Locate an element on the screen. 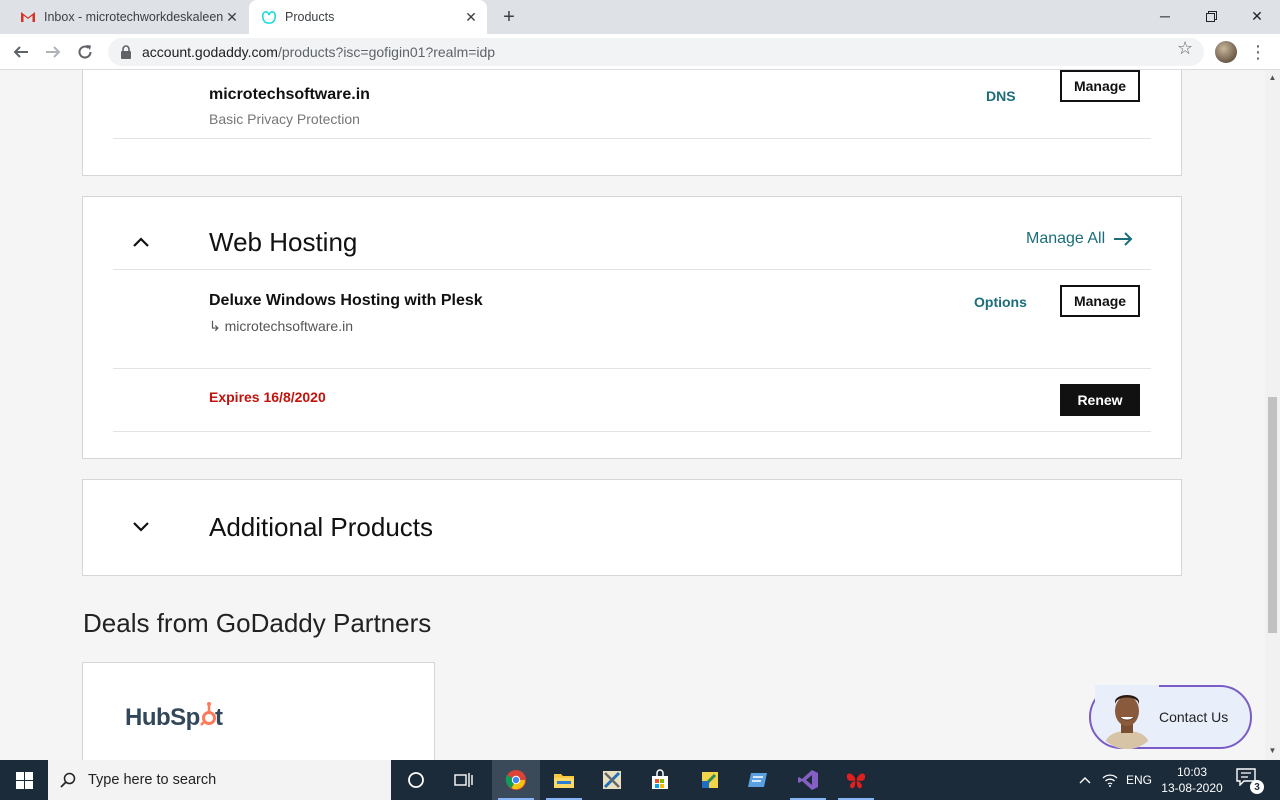  svg-text: t is located at coordinates (219, 717).